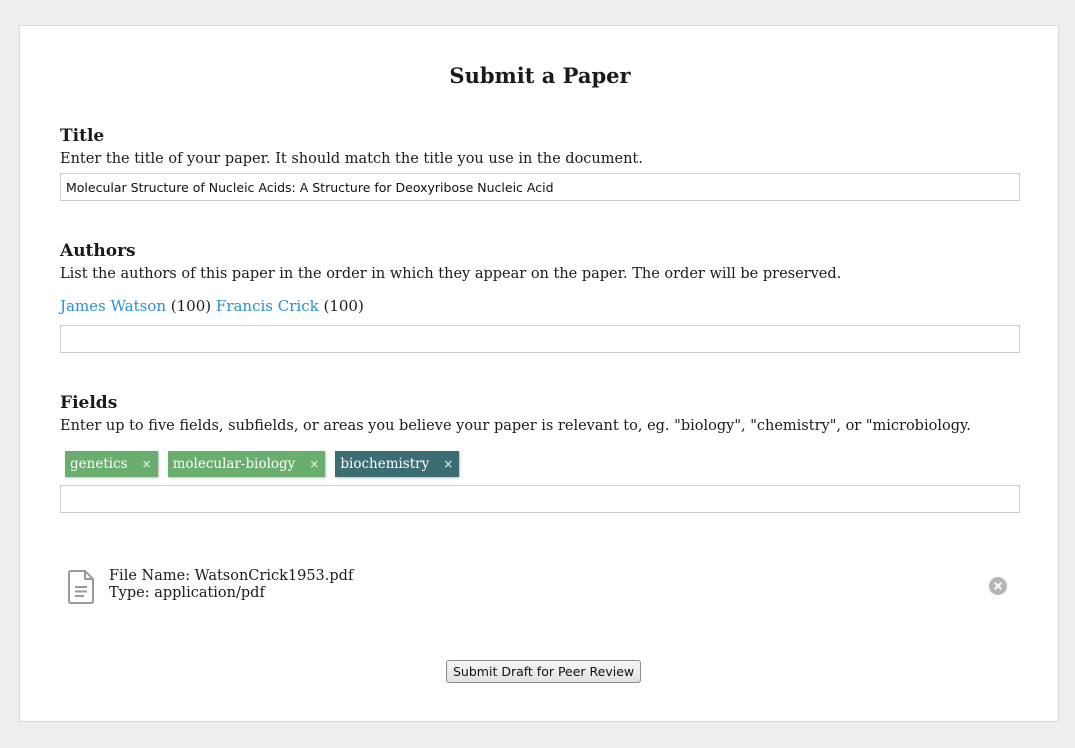  What do you see at coordinates (540, 339) in the screenshot?
I see `authors-input` at bounding box center [540, 339].